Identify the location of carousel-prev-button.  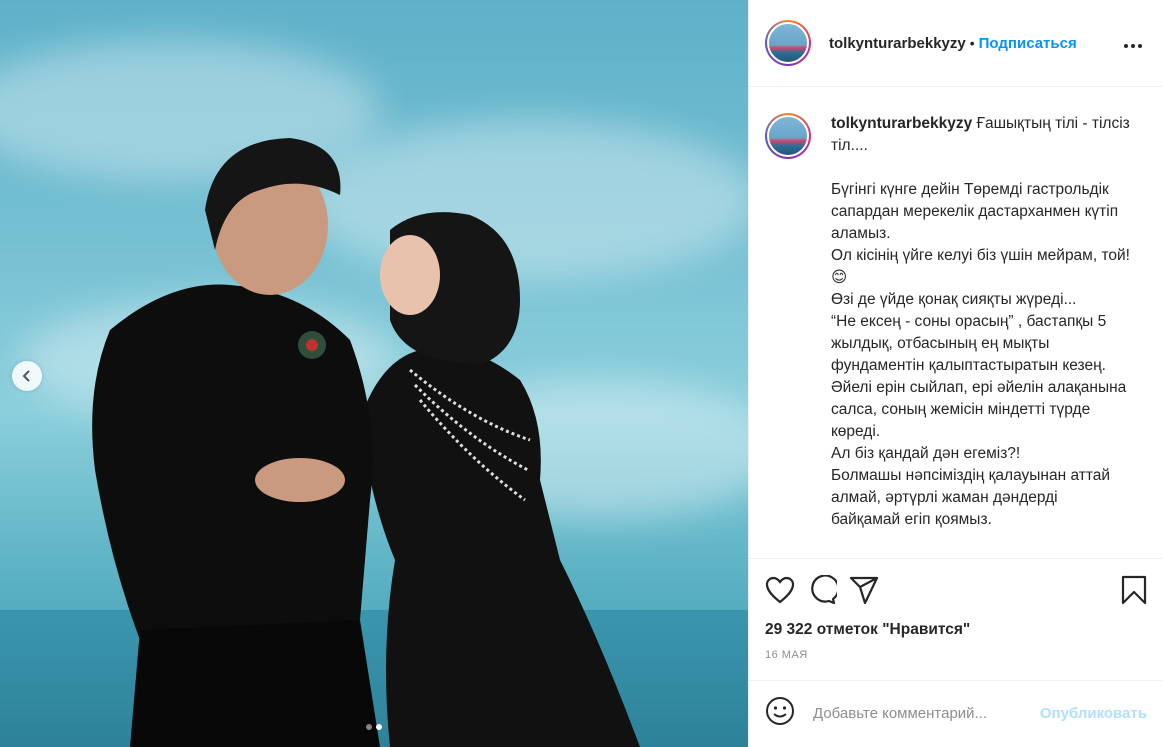
(27, 376).